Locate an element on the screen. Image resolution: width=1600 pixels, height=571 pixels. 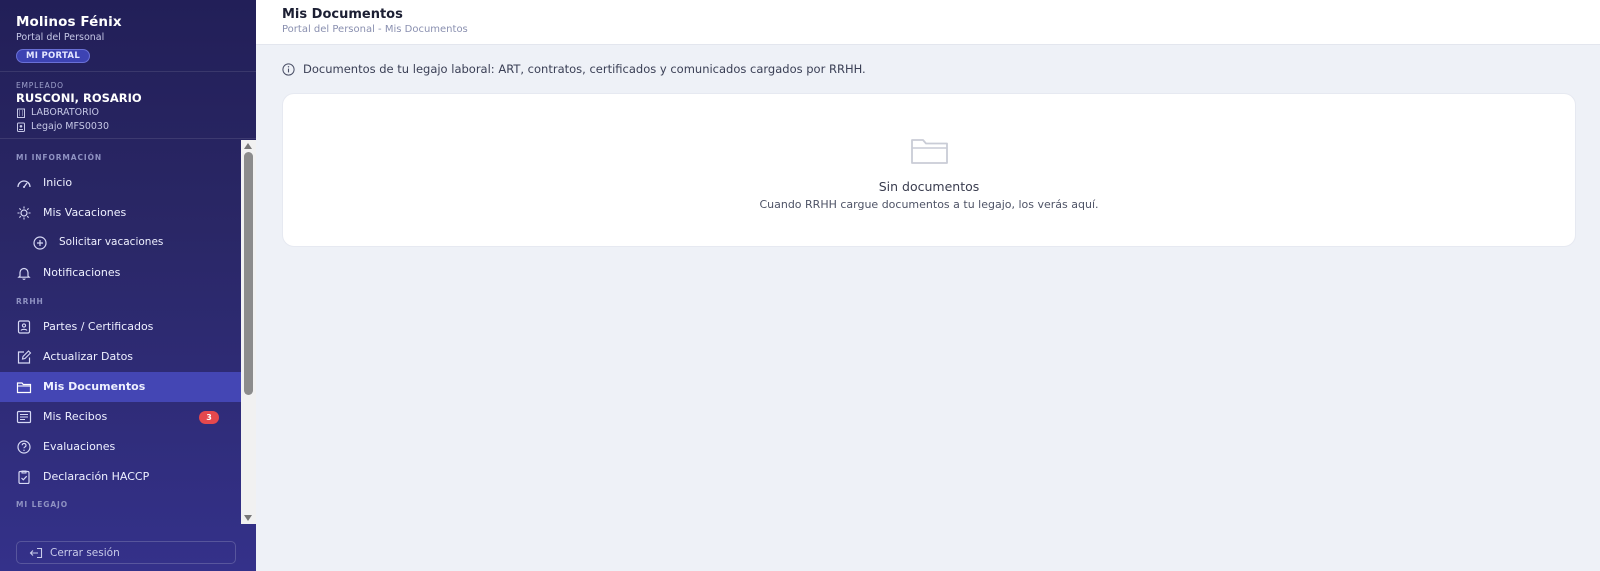
sidebar-item-label: Notificaciones is located at coordinates (82, 272).